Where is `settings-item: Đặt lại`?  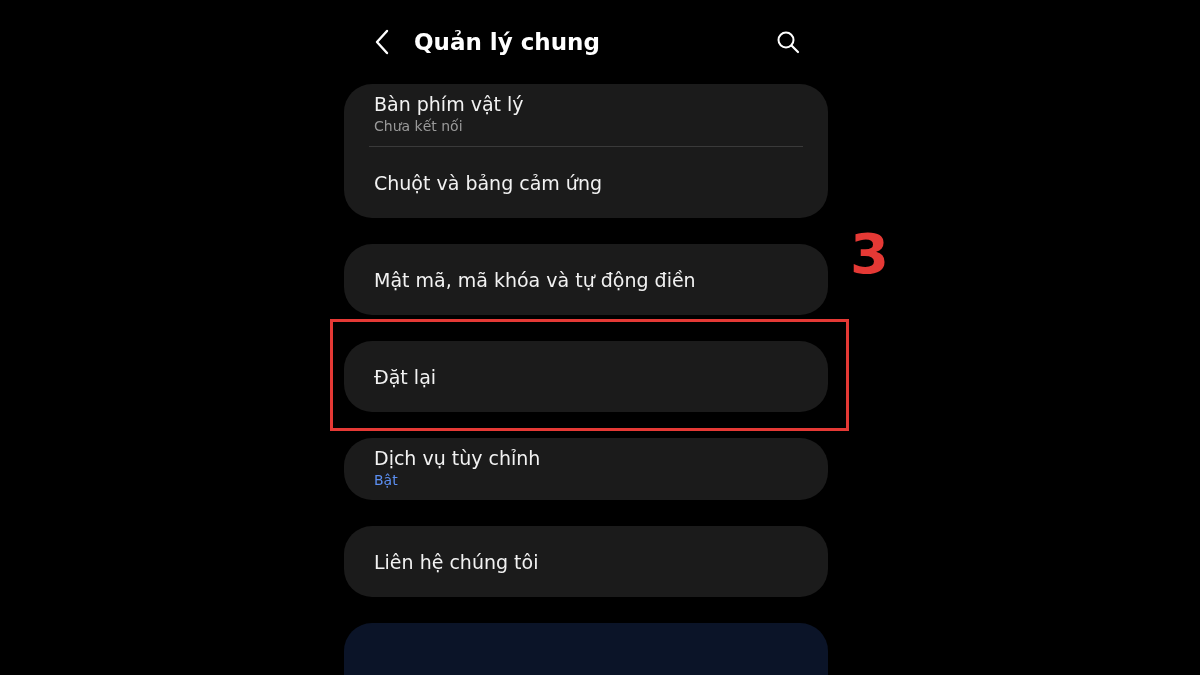
settings-item: Đặt lại is located at coordinates (586, 376).